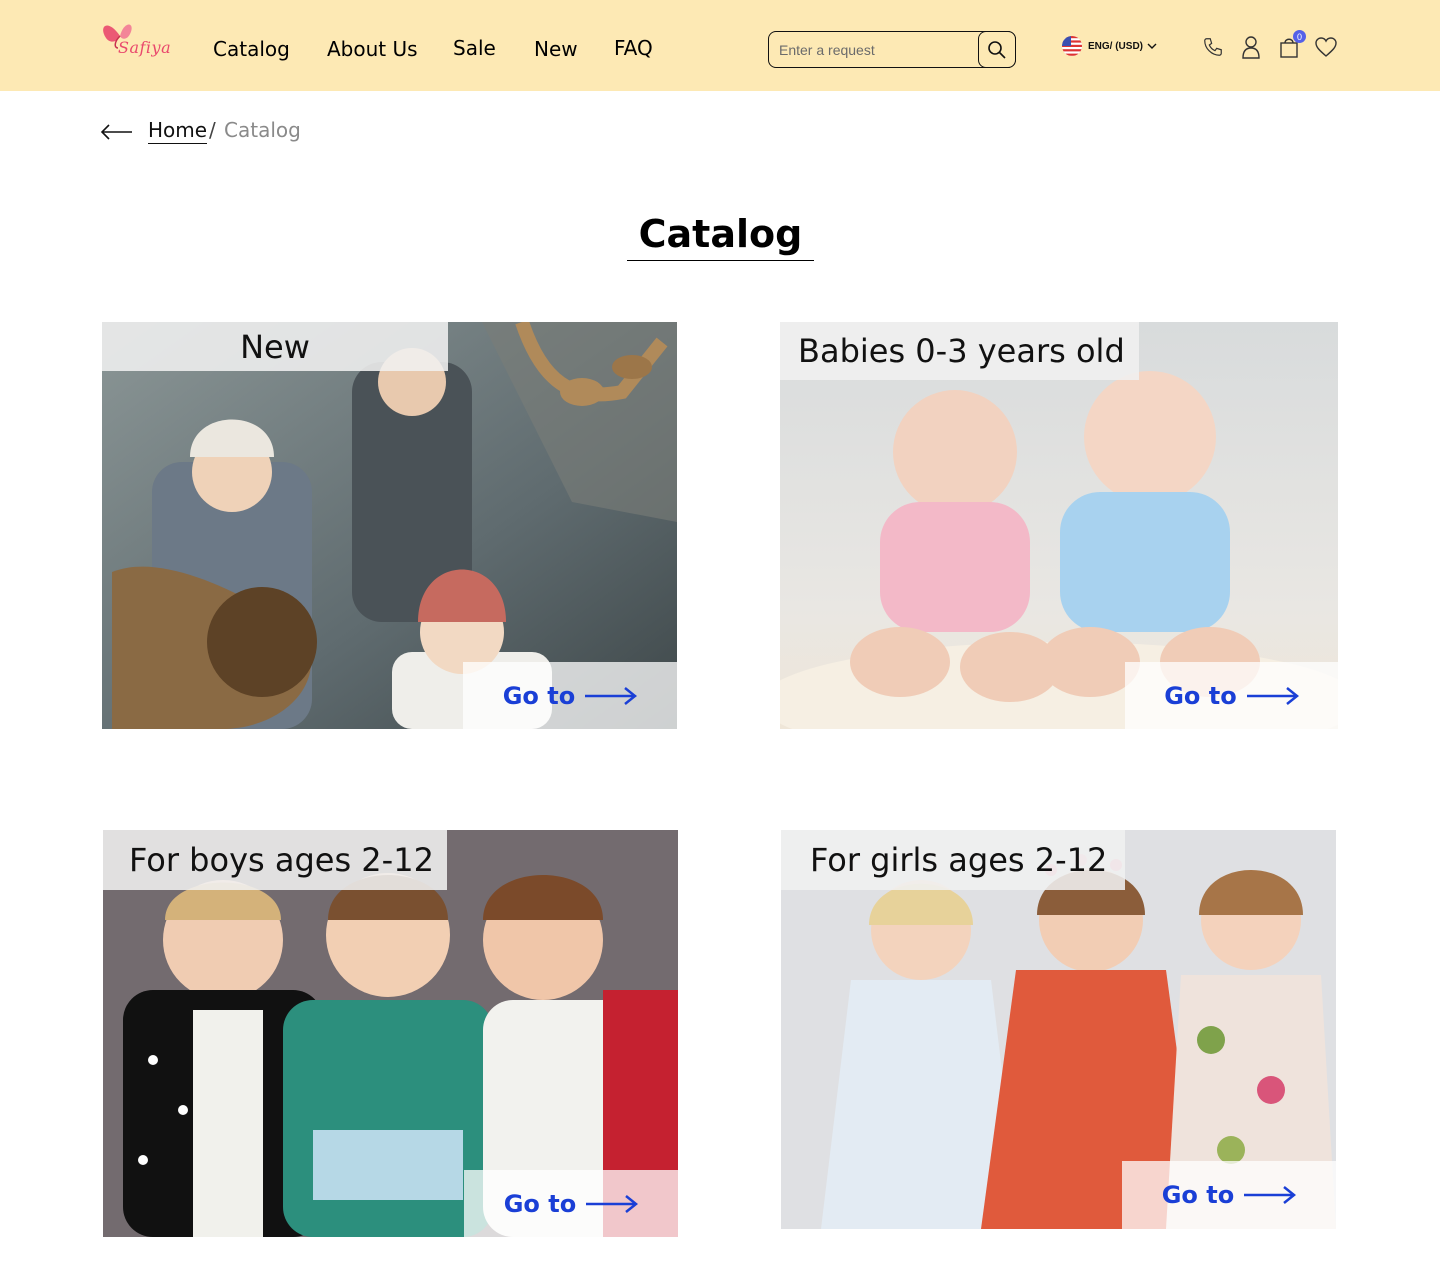 This screenshot has width=1440, height=1288. Describe the element at coordinates (556, 49) in the screenshot. I see `nav-new: New` at that location.